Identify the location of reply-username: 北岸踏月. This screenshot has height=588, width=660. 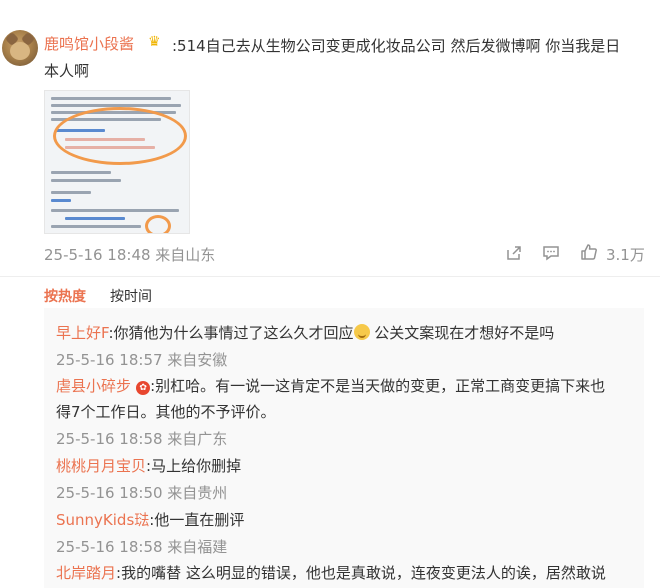
(86, 573).